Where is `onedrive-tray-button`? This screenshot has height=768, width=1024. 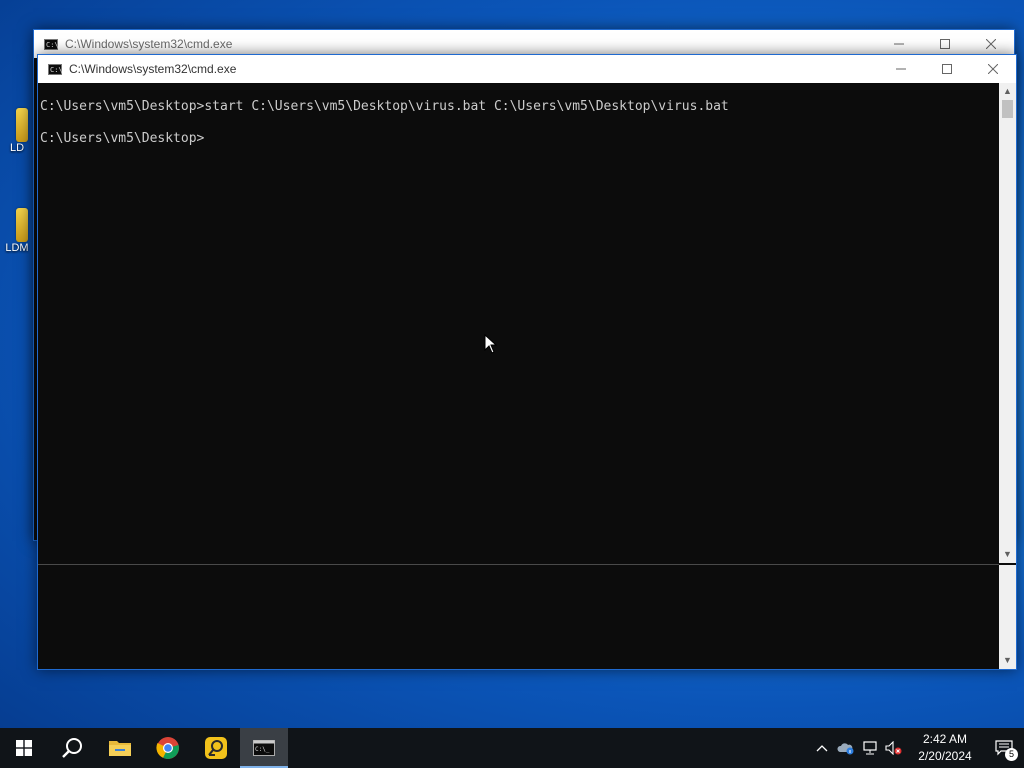
onedrive-tray-button is located at coordinates (846, 748).